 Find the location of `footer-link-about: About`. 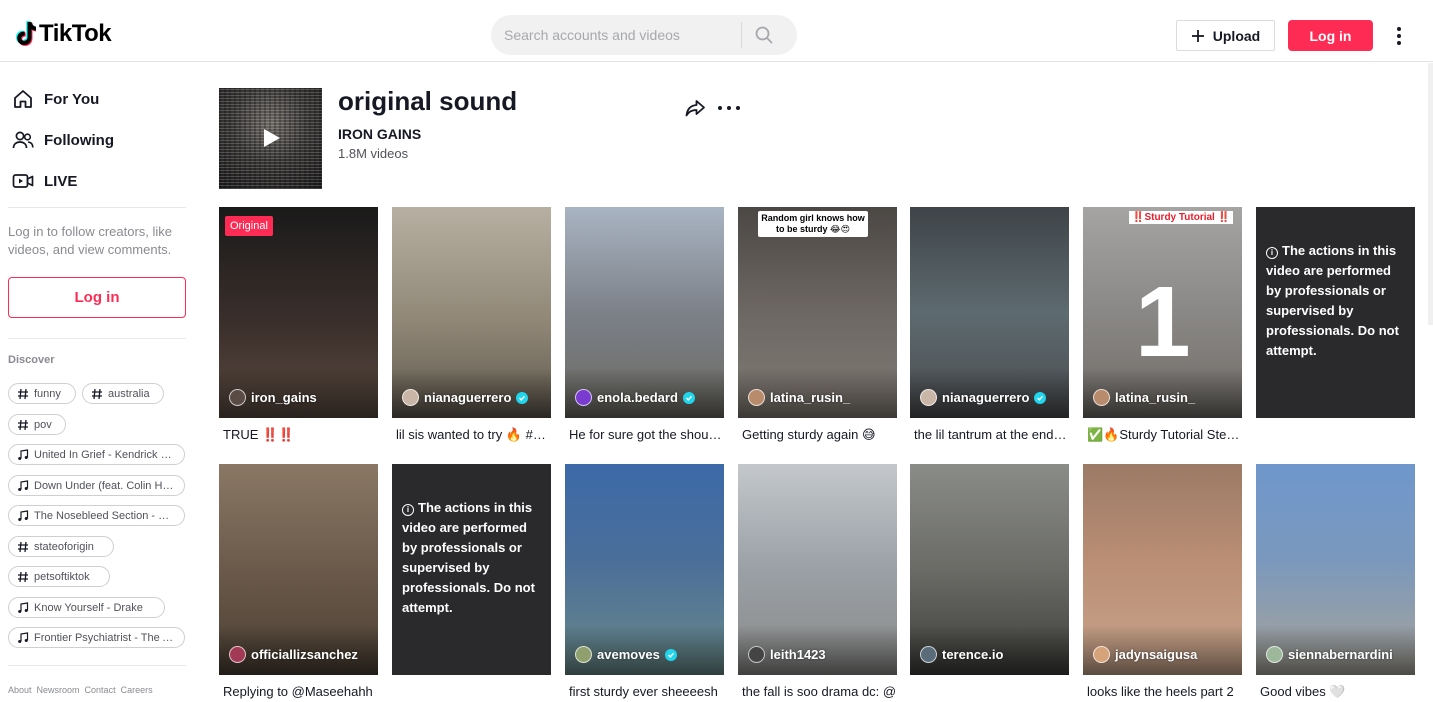

footer-link-about: About is located at coordinates (20, 690).